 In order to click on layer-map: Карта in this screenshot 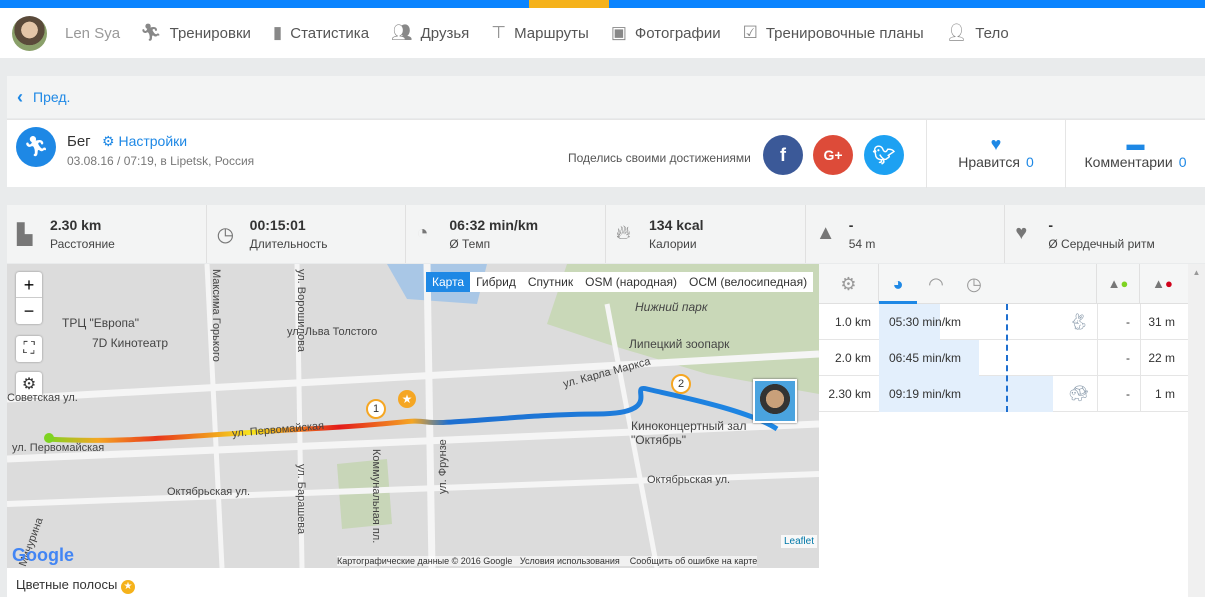, I will do `click(448, 282)`.